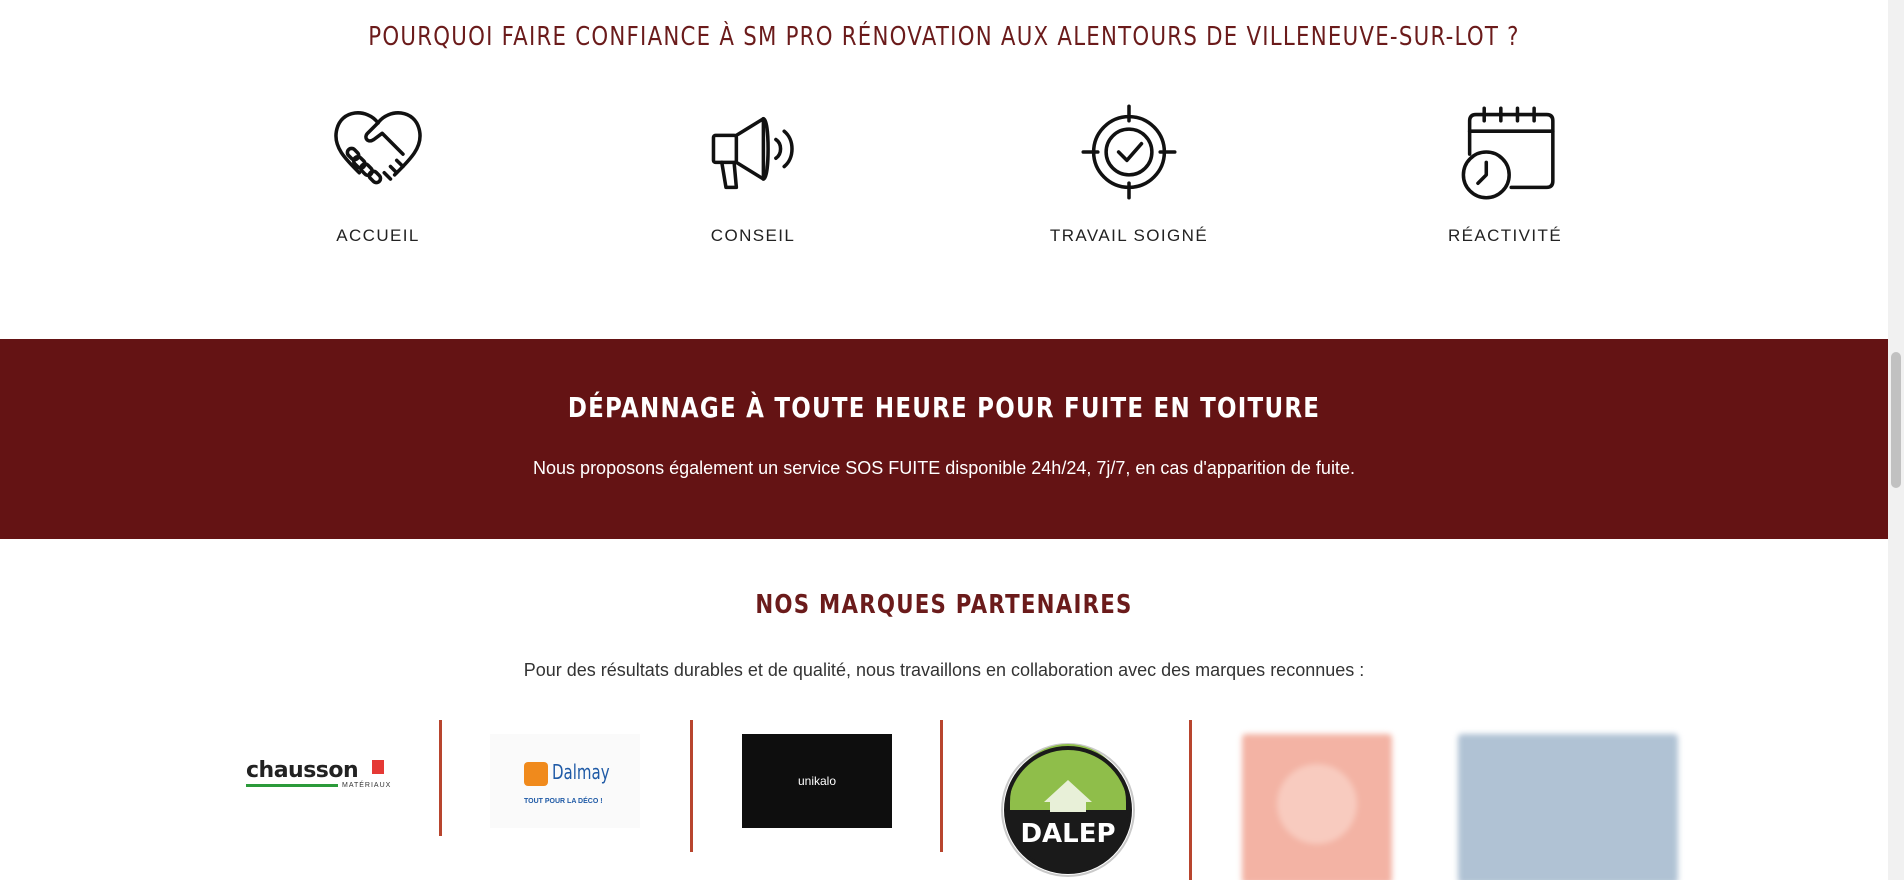  Describe the element at coordinates (1896, 420) in the screenshot. I see `scrollbar-thumb` at that location.